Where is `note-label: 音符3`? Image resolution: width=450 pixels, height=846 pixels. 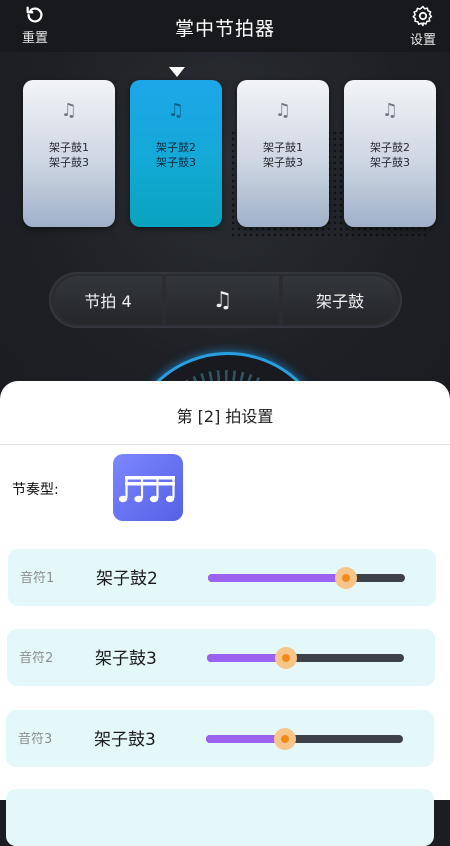
note-label: 音符3 is located at coordinates (35, 739).